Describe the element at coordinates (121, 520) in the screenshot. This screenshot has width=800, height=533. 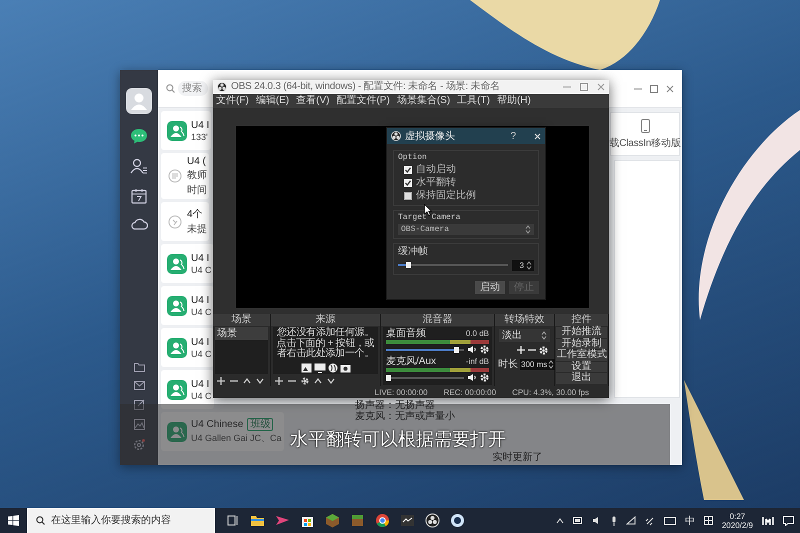
I see `taskbar-search-field: 在这里输入你要搜索的内容` at that location.